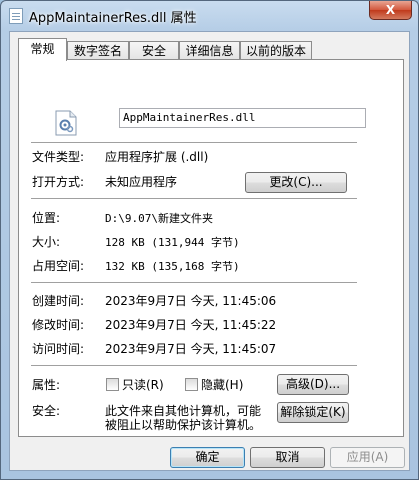 This screenshot has width=419, height=480. What do you see at coordinates (58, 266) in the screenshot?
I see `size-on-disk-label: 占用空间:` at bounding box center [58, 266].